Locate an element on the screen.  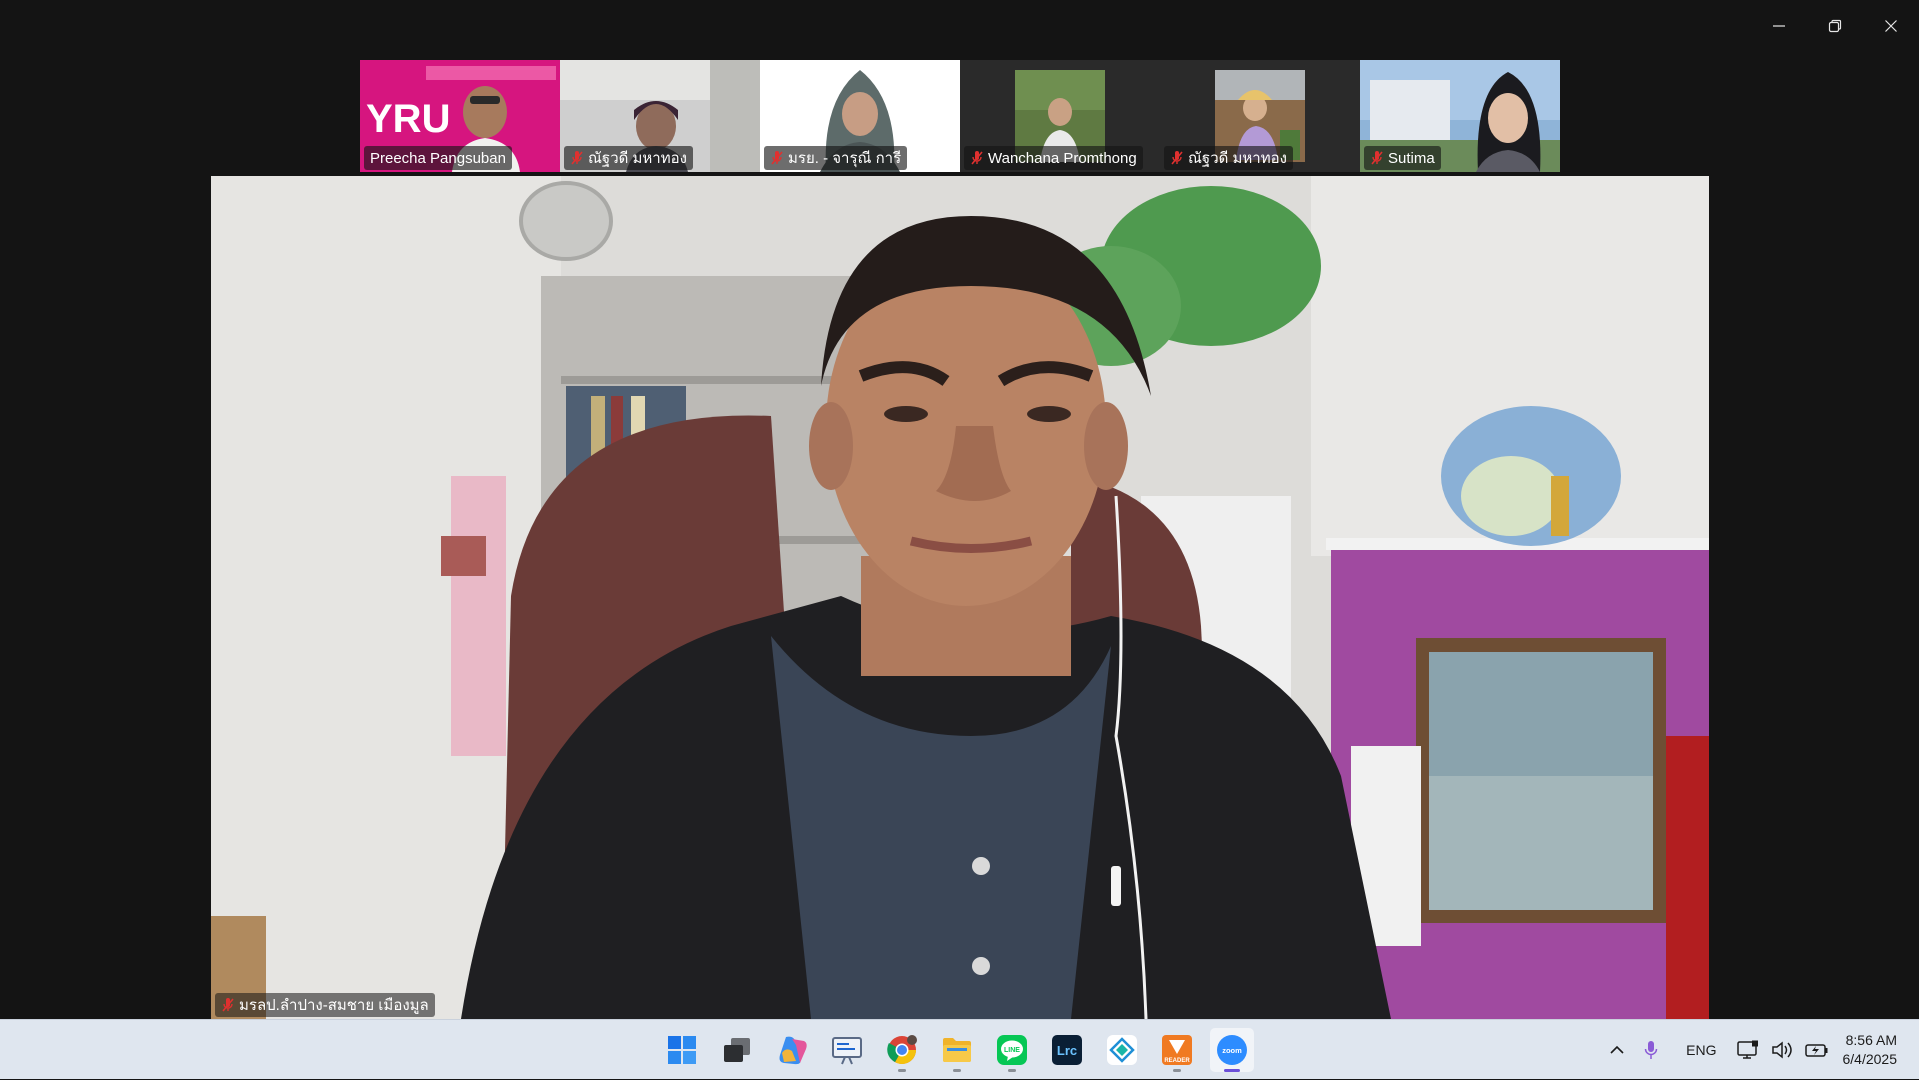
windows-taskbar: LINE Lrc READER is located at coordinates (959, 1049).